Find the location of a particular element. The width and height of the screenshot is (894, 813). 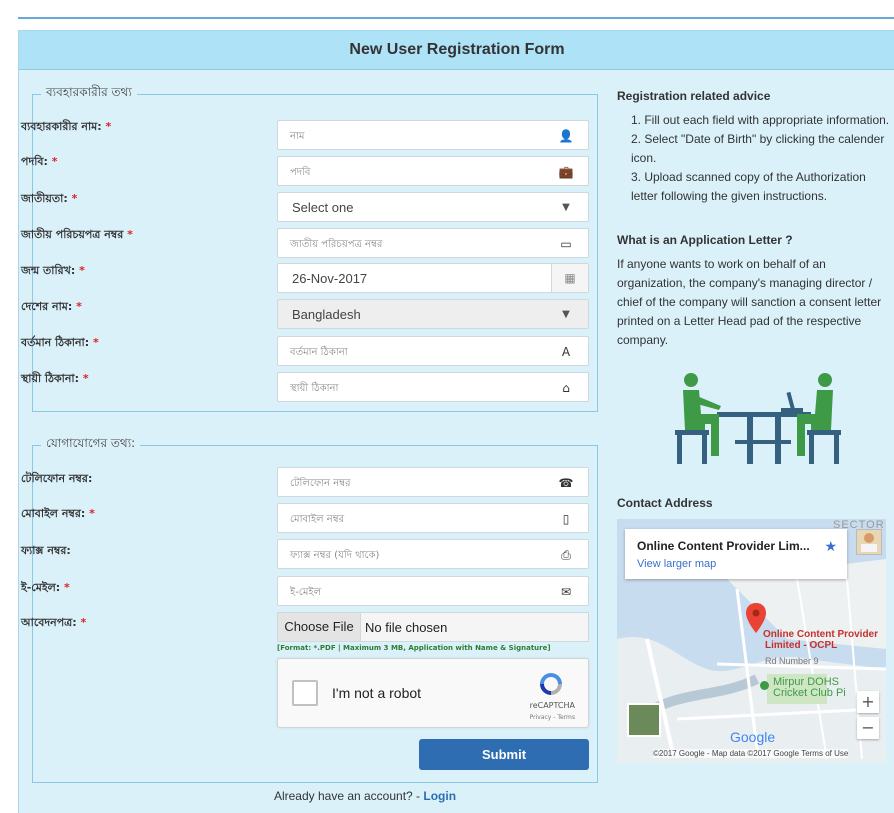

user-field-label: স্থায়ী ঠিকানা: * is located at coordinates (55, 378).